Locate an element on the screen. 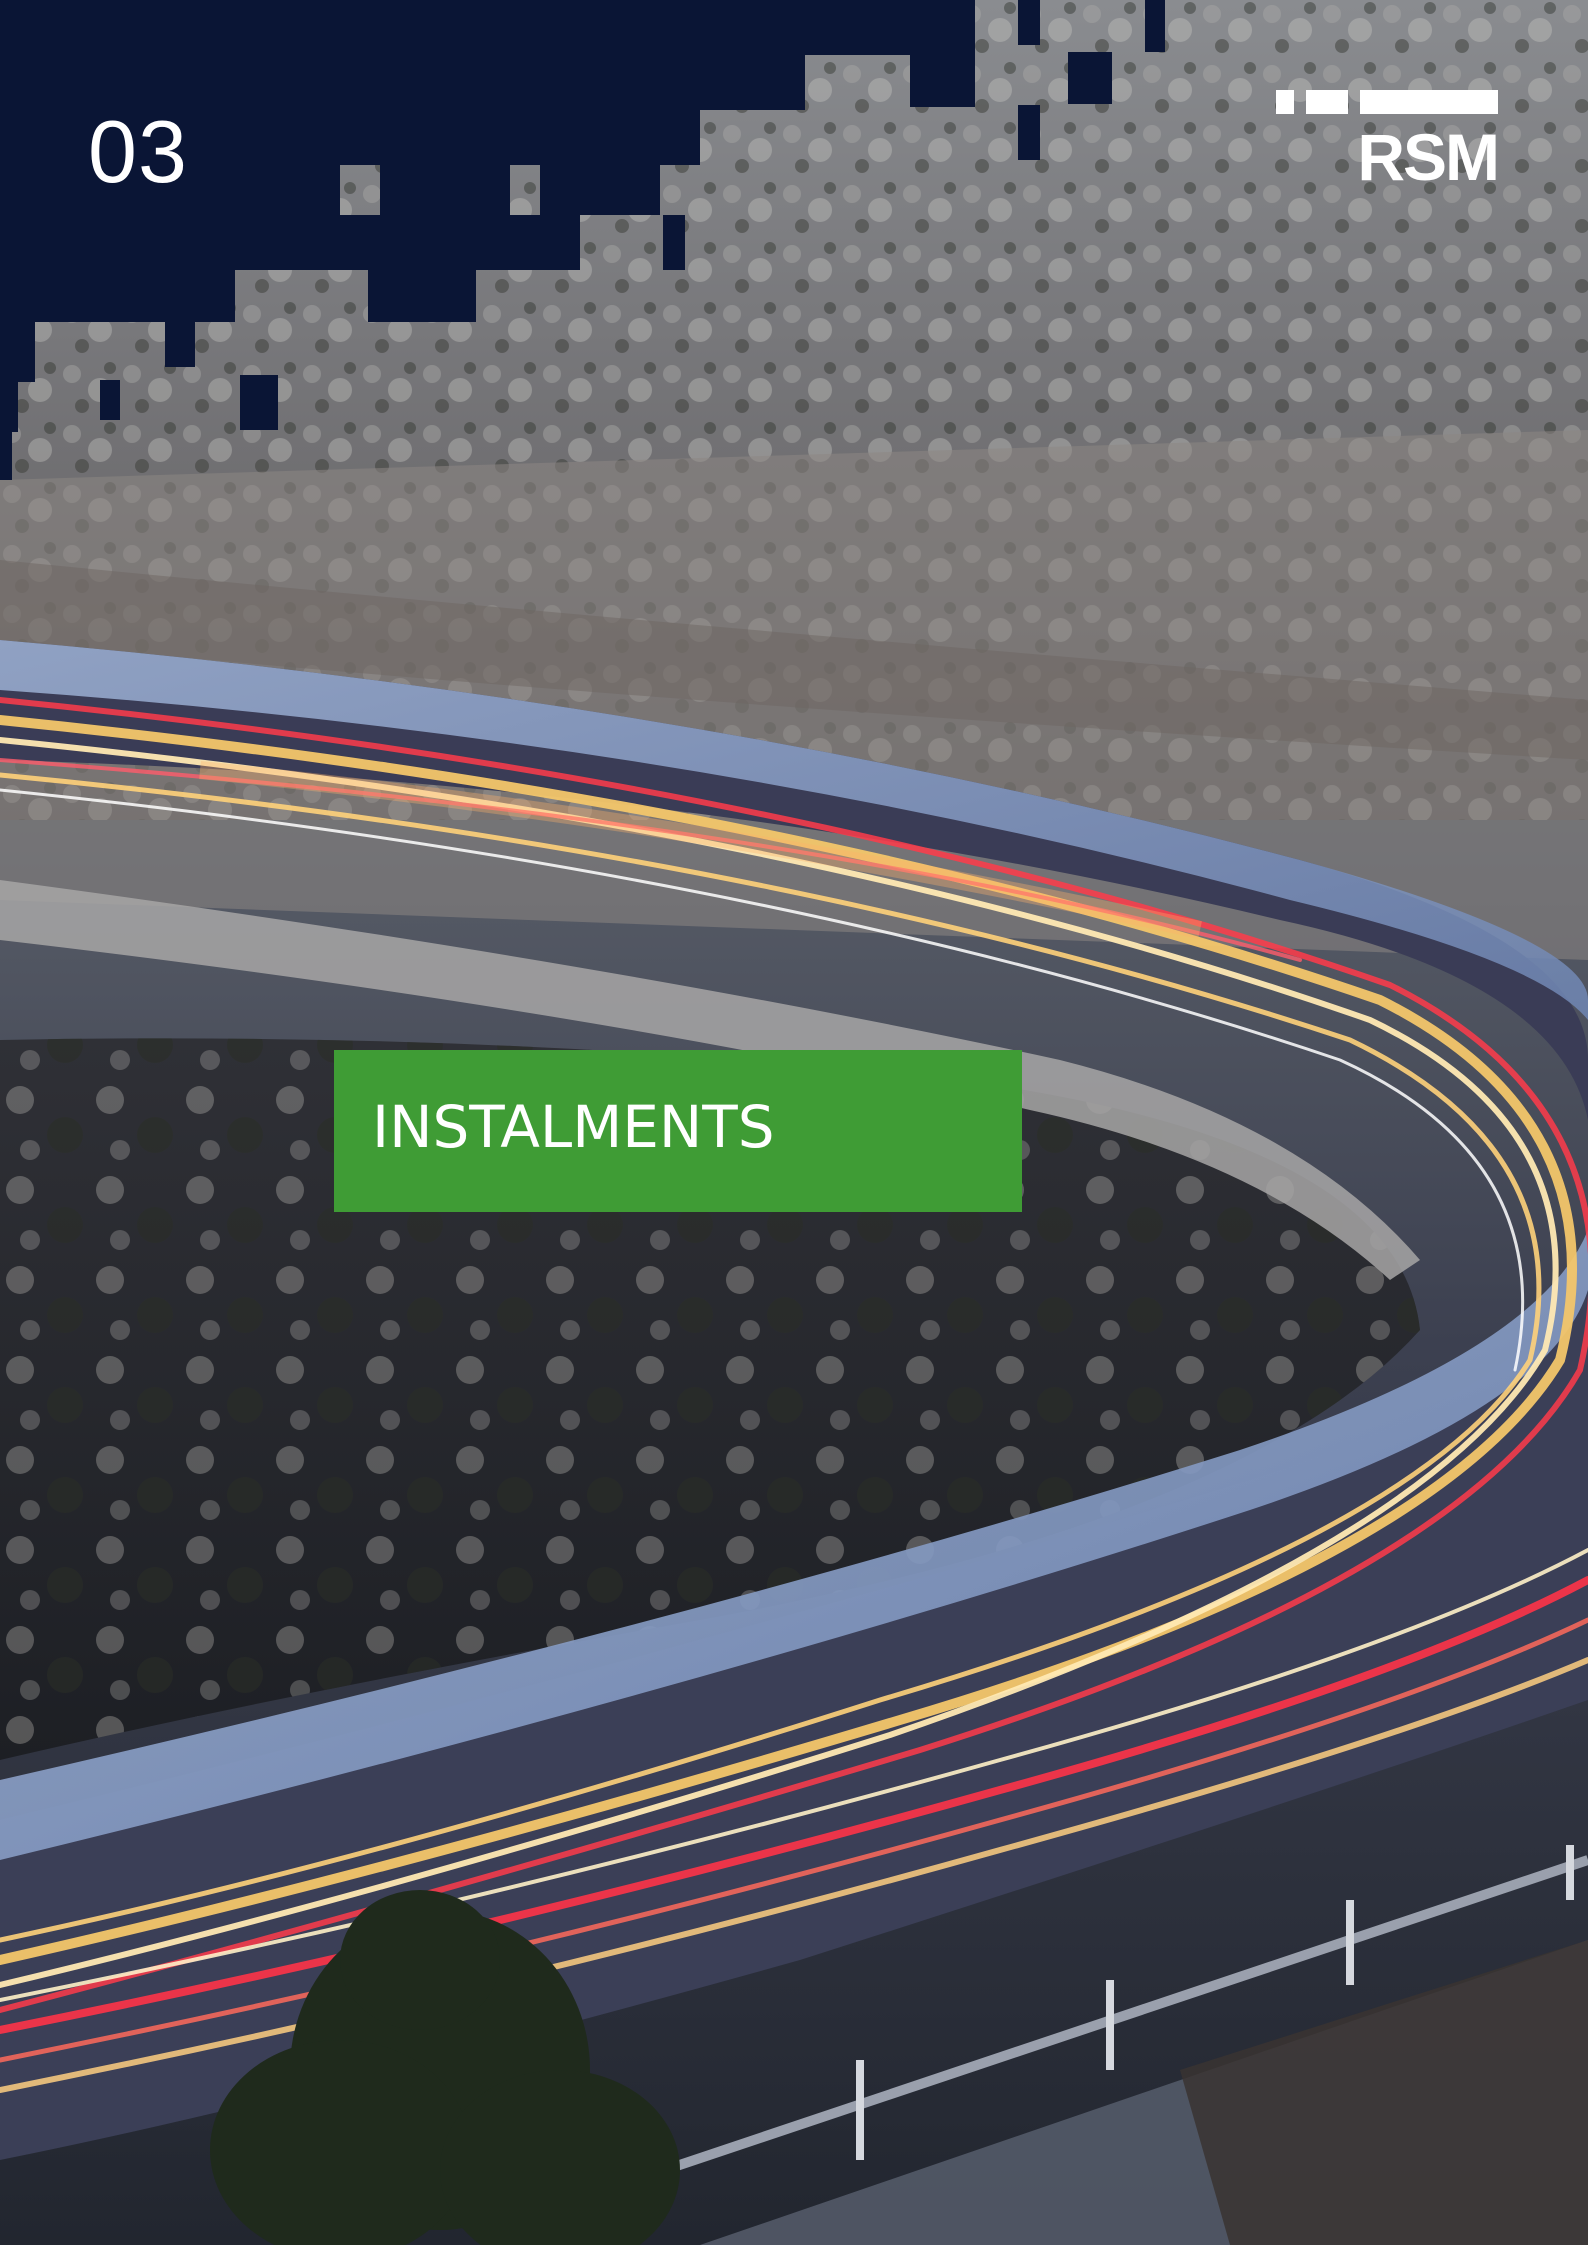 This screenshot has width=1588, height=2245. rsm-logo: RSM is located at coordinates (1388, 141).